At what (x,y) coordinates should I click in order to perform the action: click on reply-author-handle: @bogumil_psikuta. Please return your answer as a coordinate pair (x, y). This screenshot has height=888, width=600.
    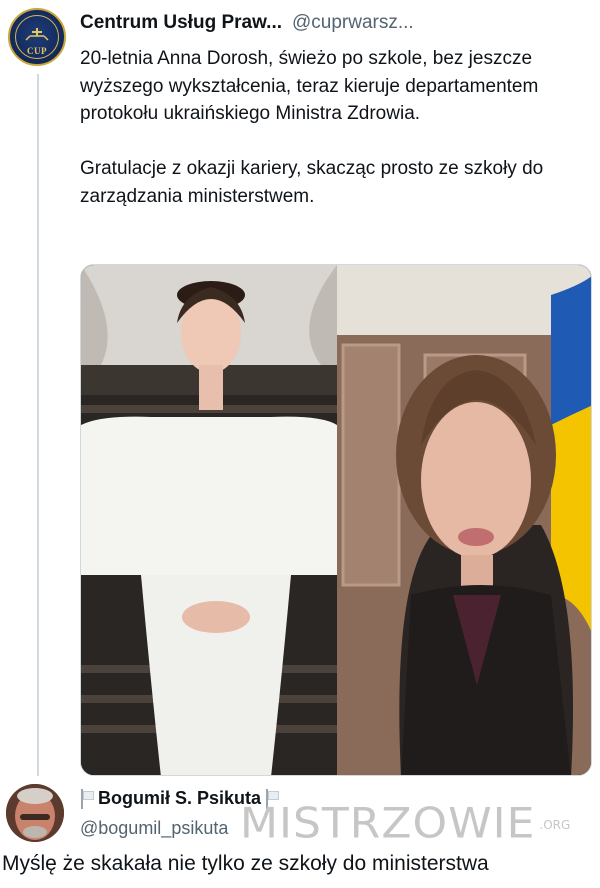
    Looking at the image, I should click on (154, 828).